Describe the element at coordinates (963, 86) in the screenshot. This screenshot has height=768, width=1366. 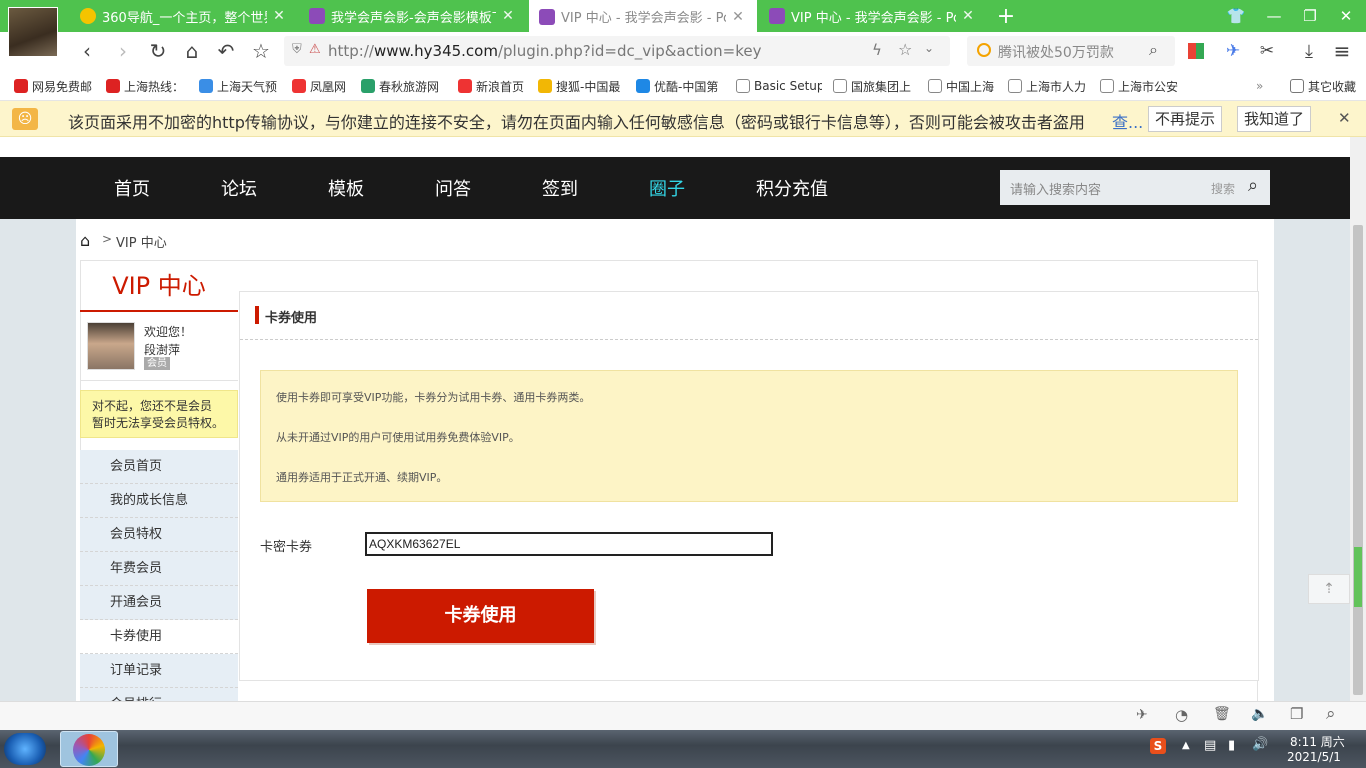
I see `bookmark-item: 中国上海` at that location.